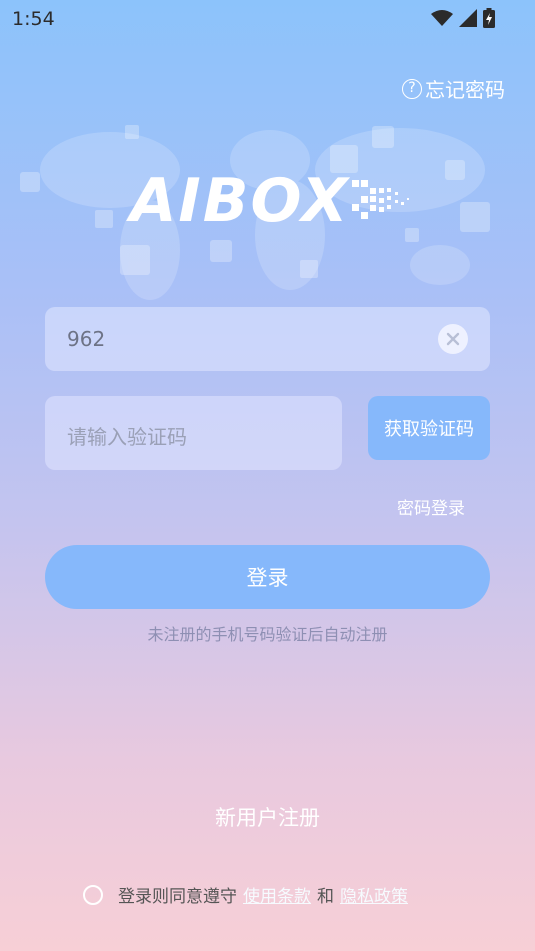 This screenshot has width=535, height=951. What do you see at coordinates (442, 18) in the screenshot?
I see `wifi-icon` at bounding box center [442, 18].